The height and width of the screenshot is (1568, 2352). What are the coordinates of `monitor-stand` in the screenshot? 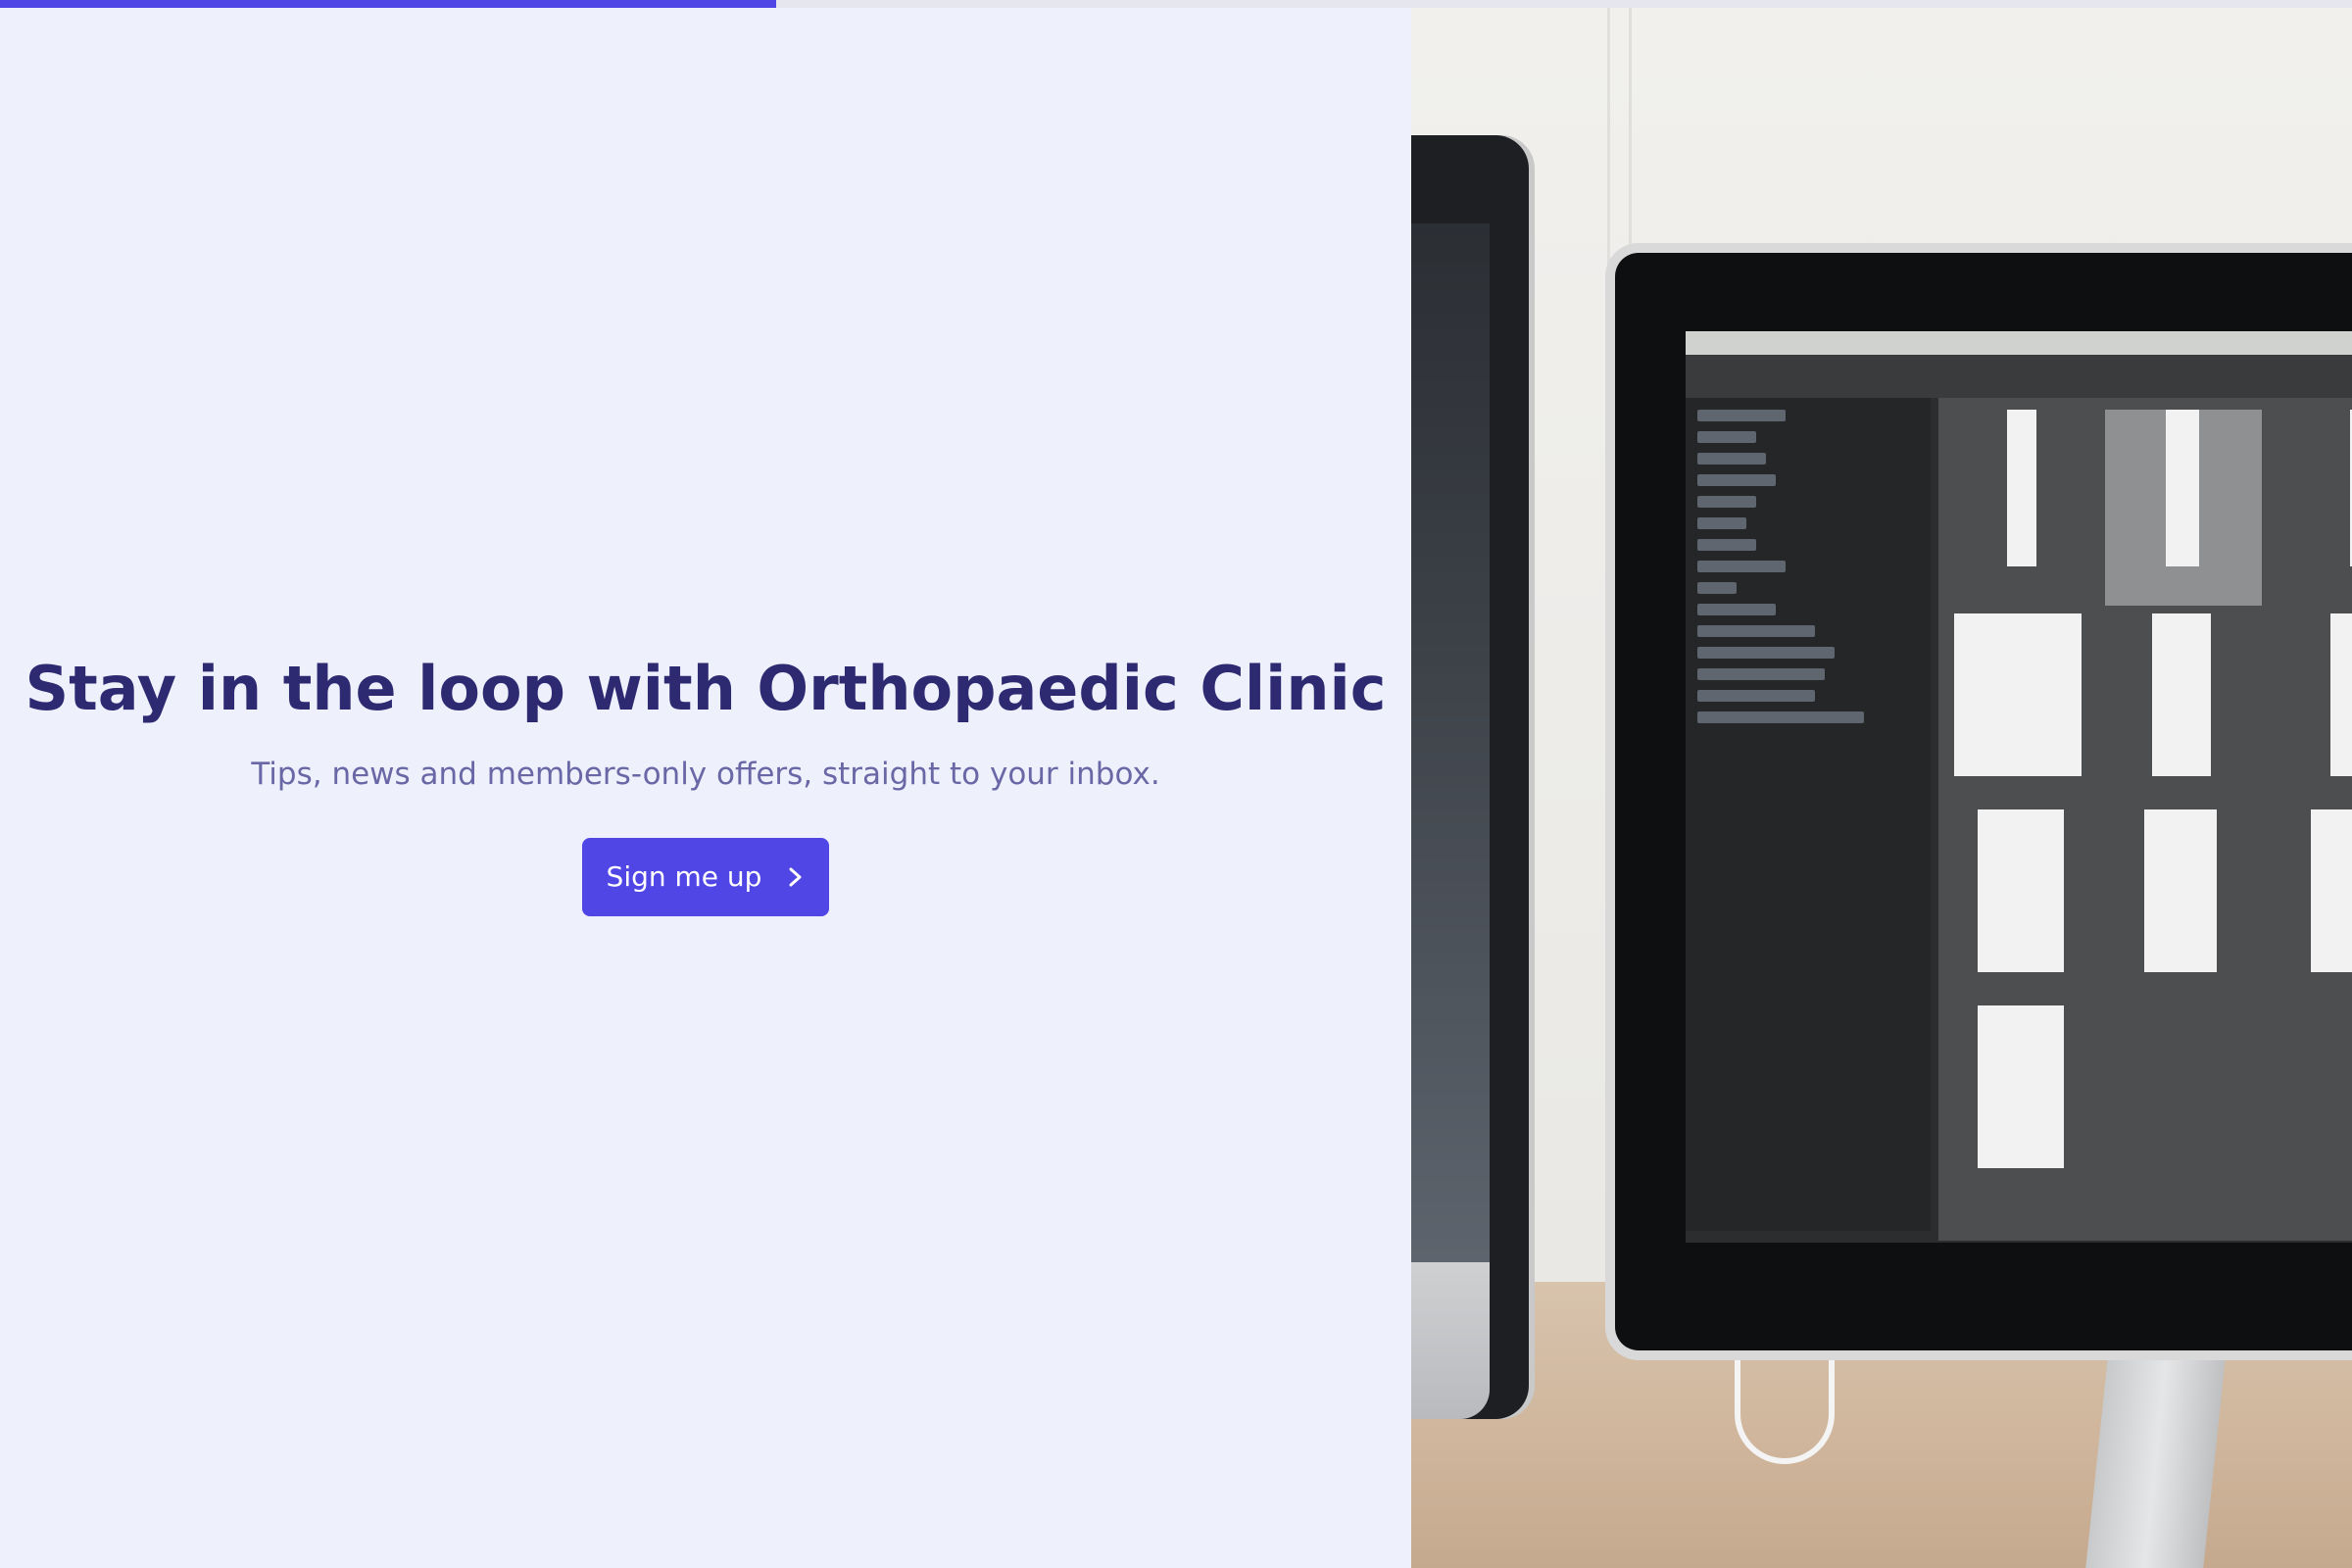 It's located at (2156, 1454).